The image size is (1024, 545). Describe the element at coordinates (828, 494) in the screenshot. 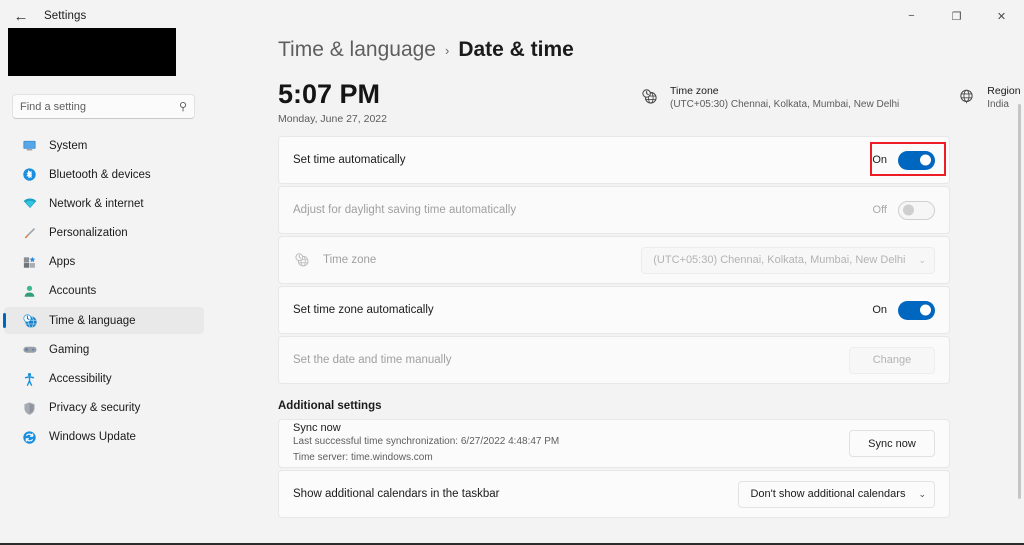

I see `additional-calendars-value: Don't show additional calendars` at that location.